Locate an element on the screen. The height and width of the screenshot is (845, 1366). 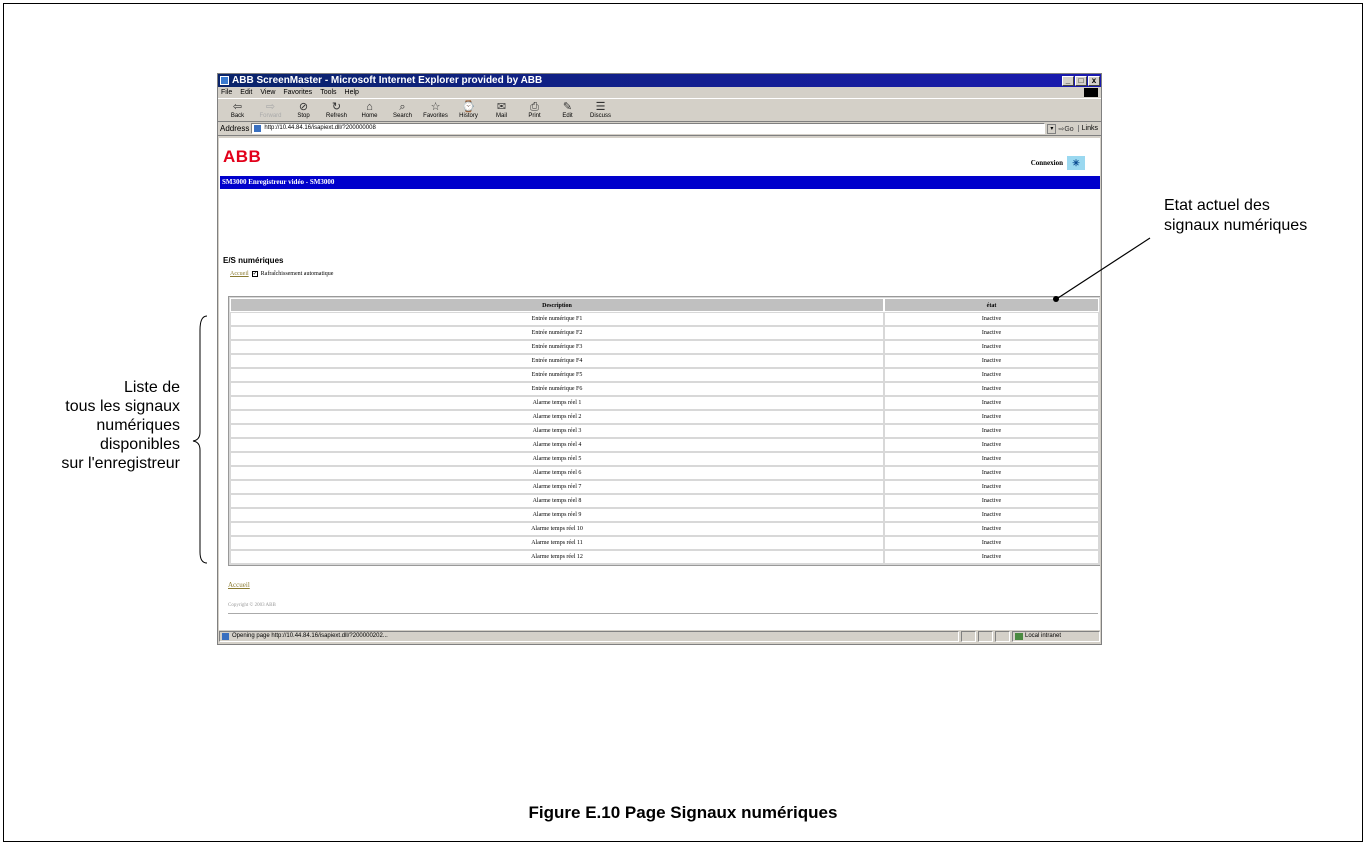
callout-dot is located at coordinates (1056, 299).